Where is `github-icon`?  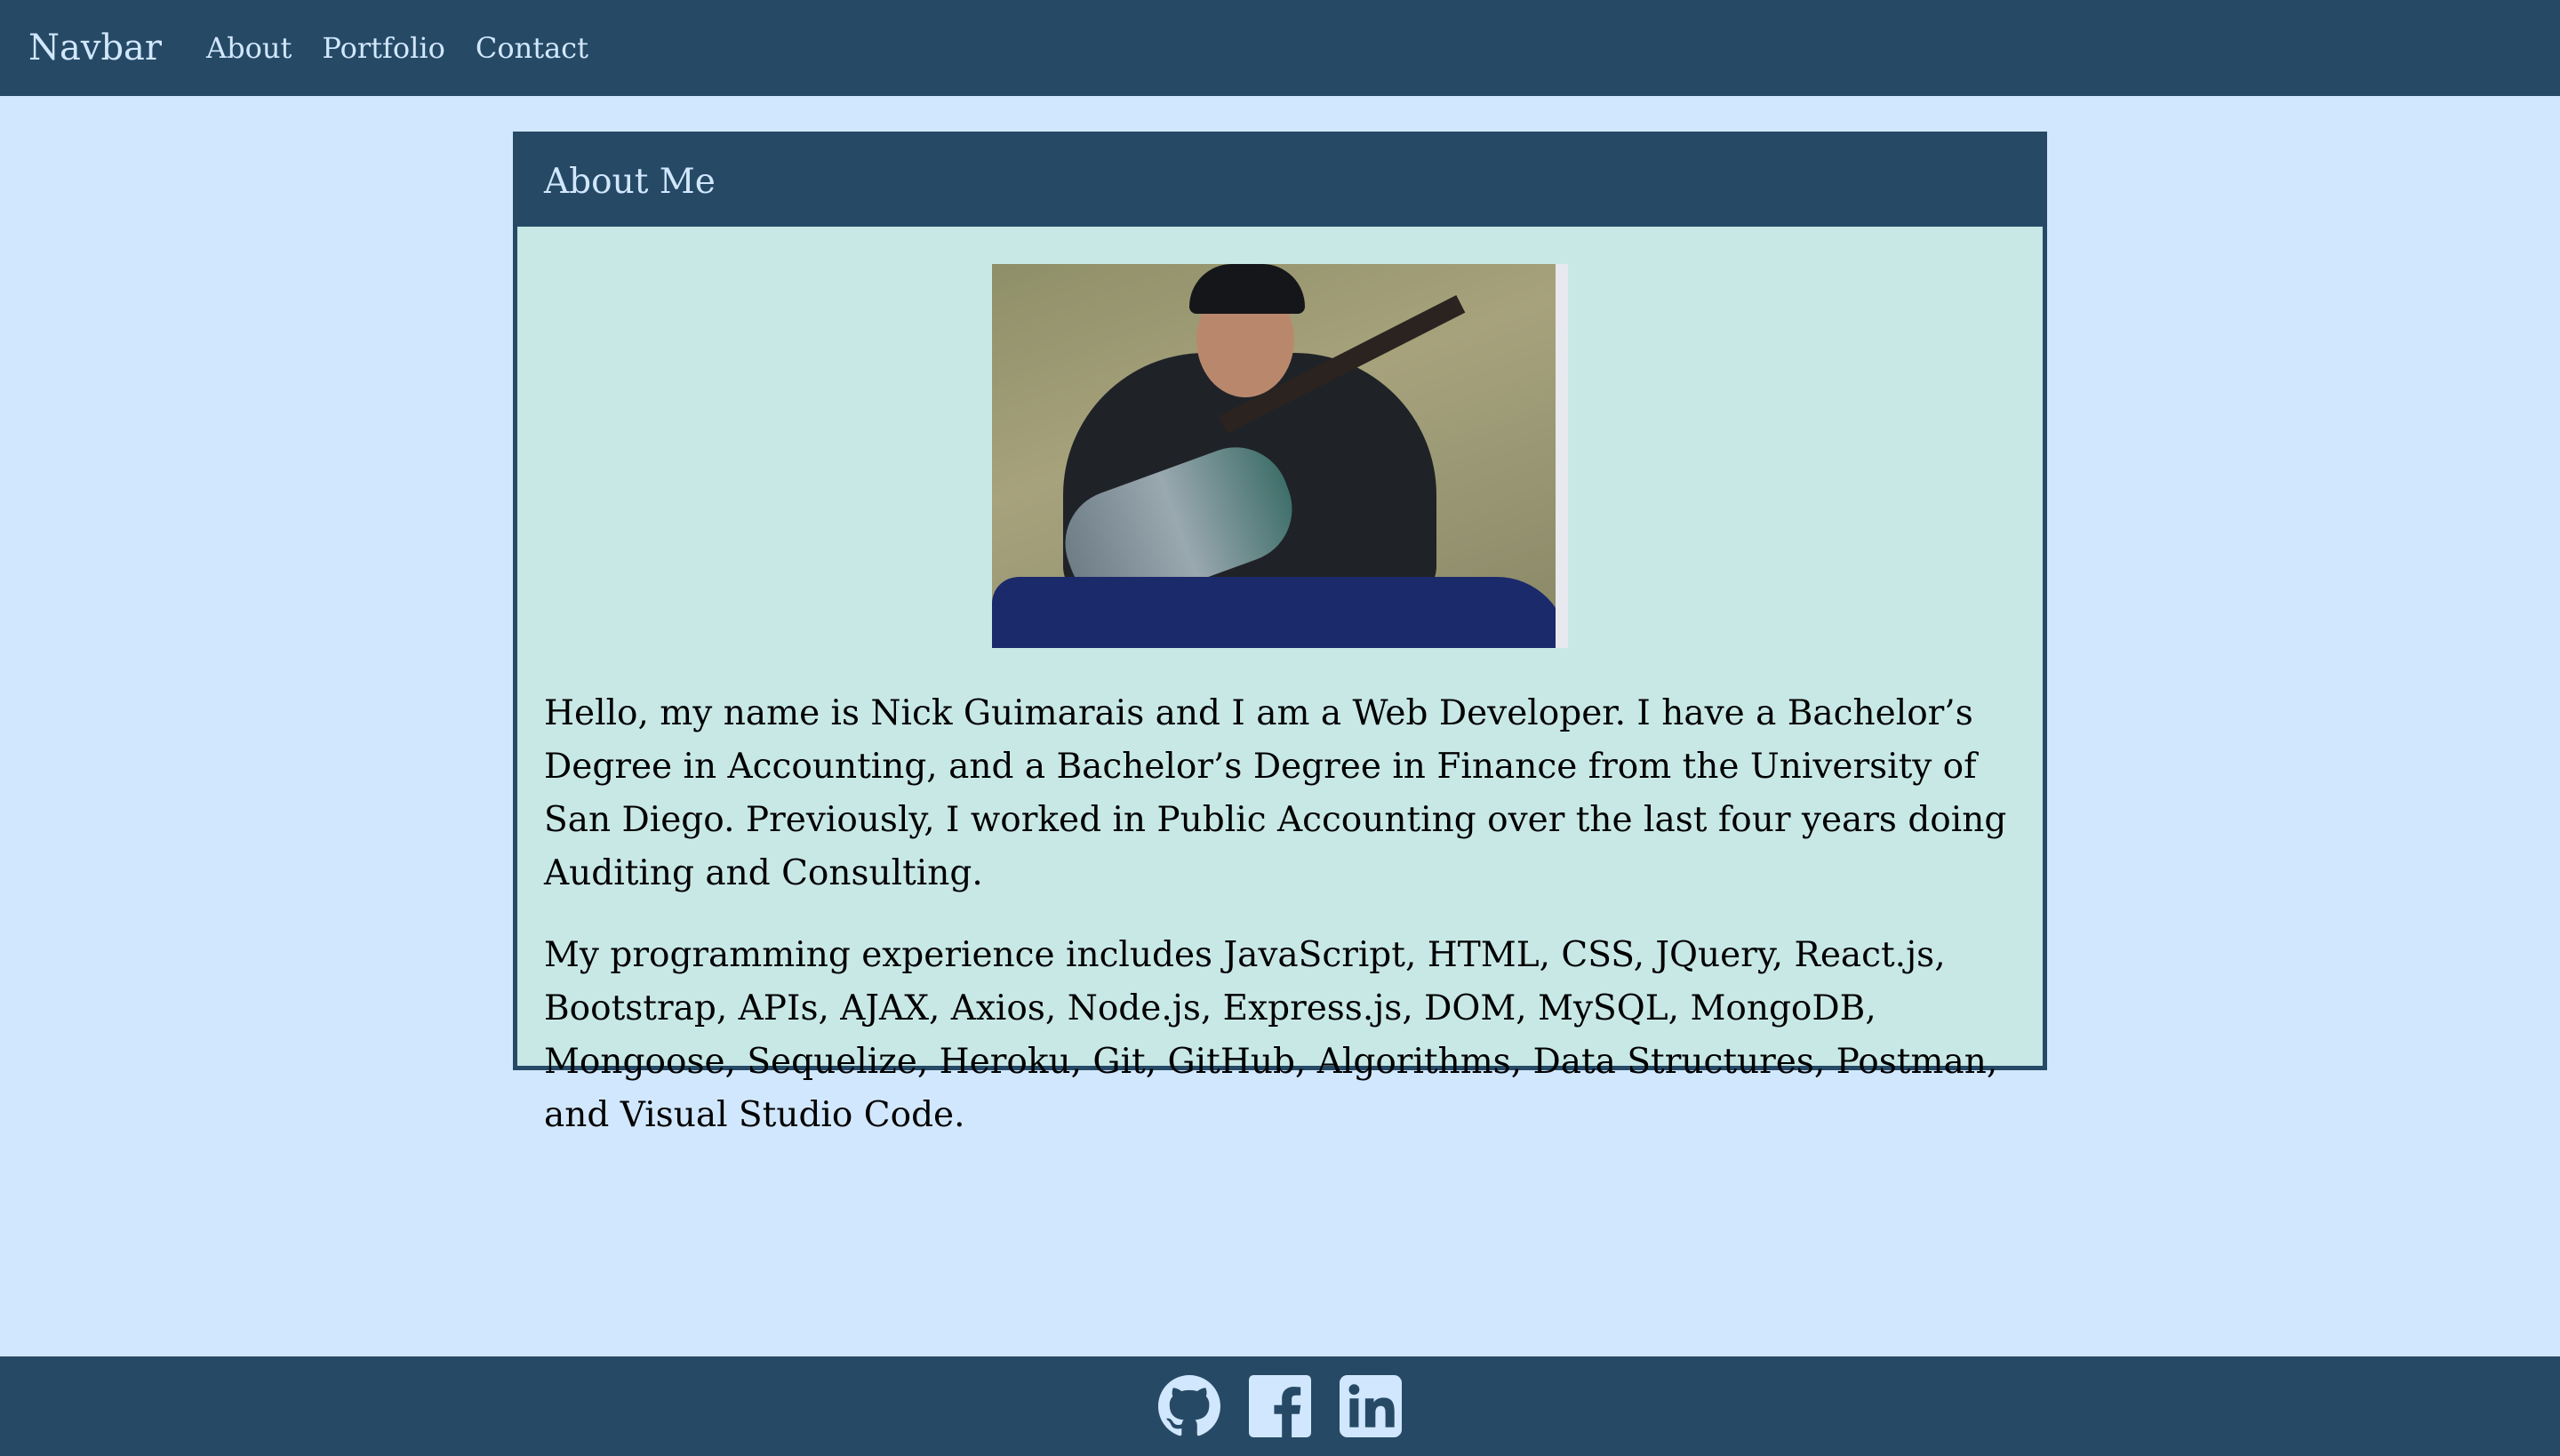
github-icon is located at coordinates (1189, 1406).